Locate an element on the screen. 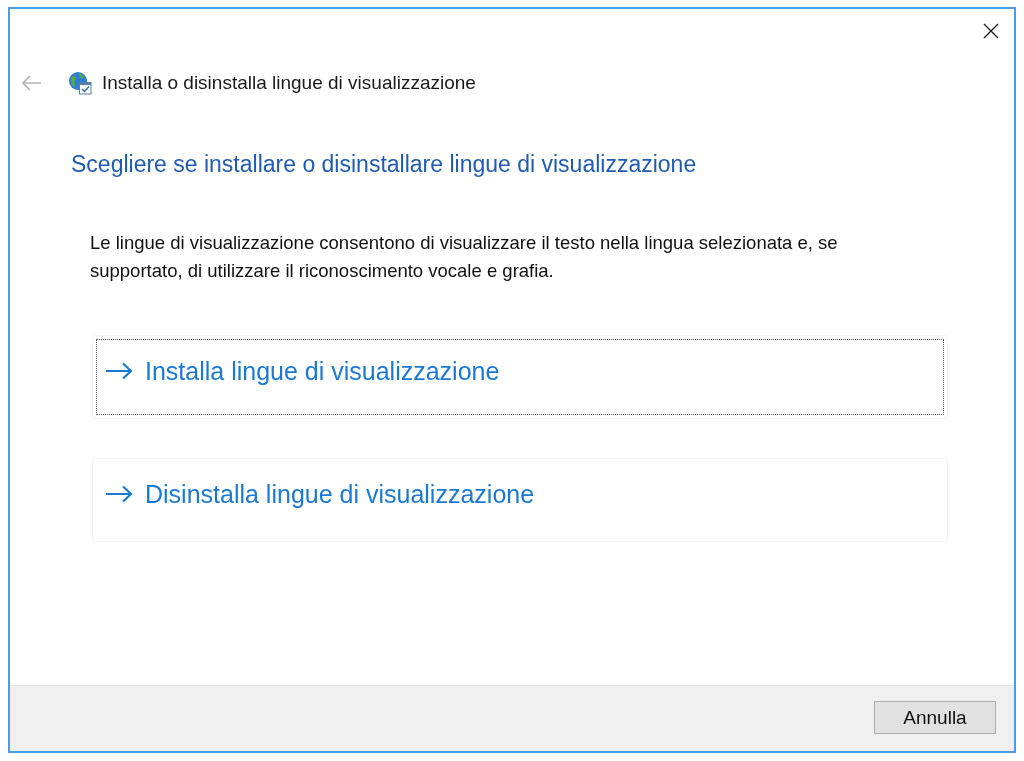  main-heading: Scegliere se installare o disinstallare lingue di visualizzazione is located at coordinates (384, 164).